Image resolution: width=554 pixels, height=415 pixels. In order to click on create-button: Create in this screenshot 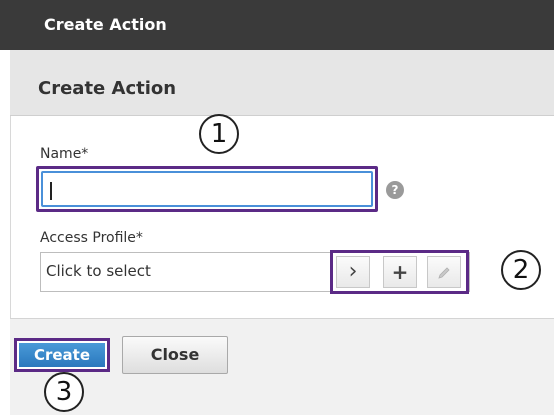, I will do `click(62, 355)`.